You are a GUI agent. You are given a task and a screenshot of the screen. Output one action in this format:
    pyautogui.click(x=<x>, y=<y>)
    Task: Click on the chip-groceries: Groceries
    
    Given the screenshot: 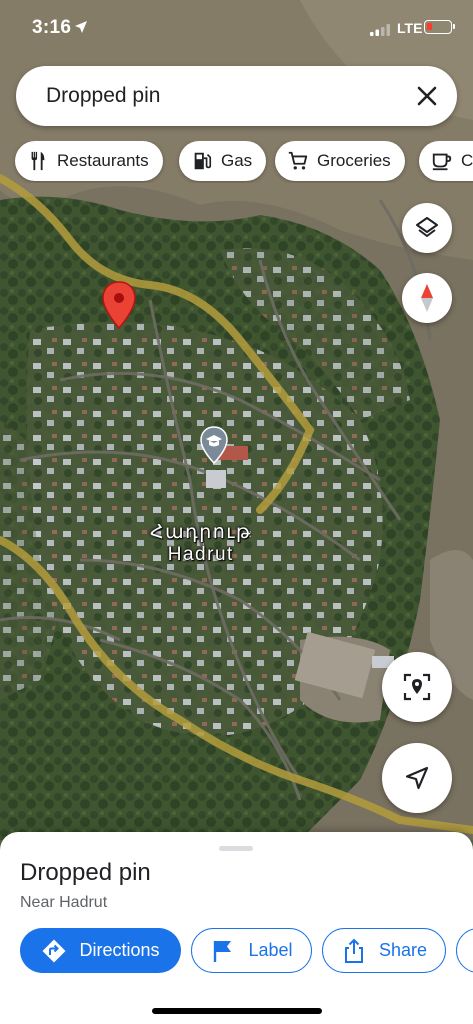 What is the action you would take?
    pyautogui.click(x=340, y=161)
    